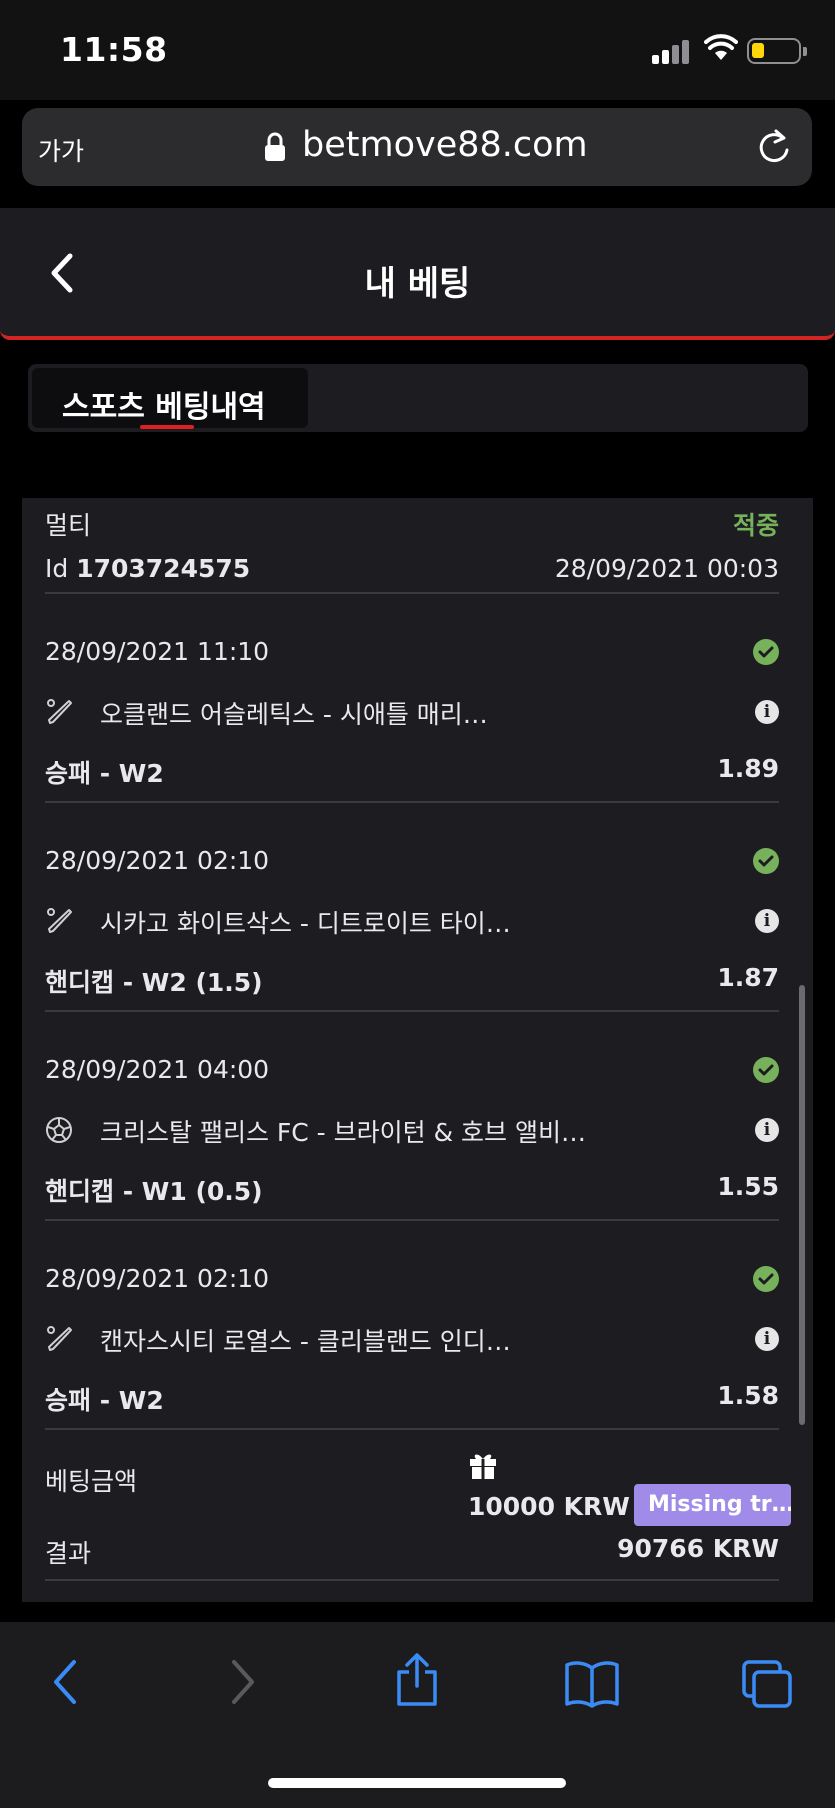 This screenshot has height=1808, width=835. I want to click on back-icon, so click(65, 1682).